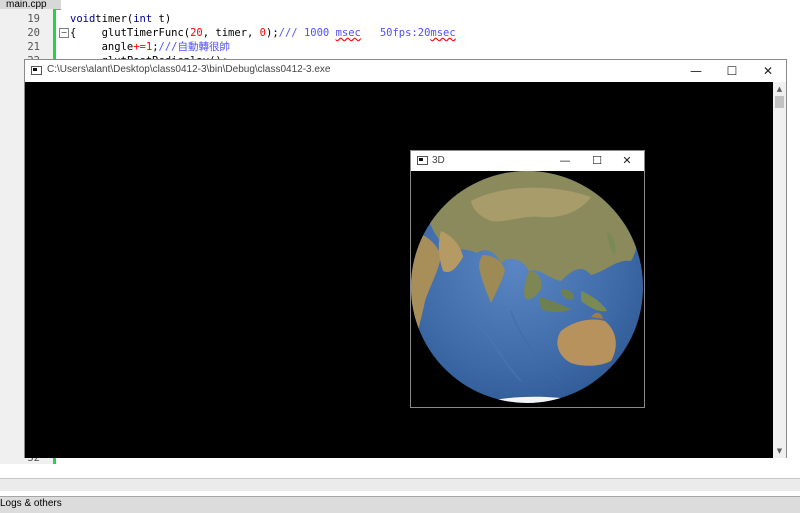 The width and height of the screenshot is (800, 513). Describe the element at coordinates (400, 504) in the screenshot. I see `logs-panel-bar: Logs & others` at that location.